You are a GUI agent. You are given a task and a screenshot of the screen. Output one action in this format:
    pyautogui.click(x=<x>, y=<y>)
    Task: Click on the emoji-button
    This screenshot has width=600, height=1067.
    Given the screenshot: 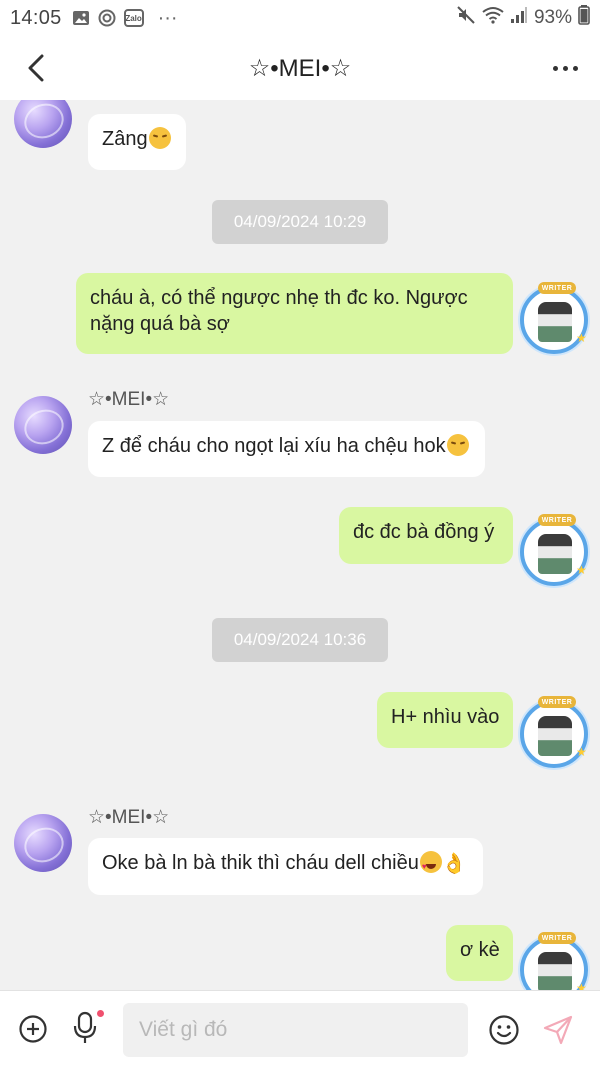 What is the action you would take?
    pyautogui.click(x=504, y=1030)
    